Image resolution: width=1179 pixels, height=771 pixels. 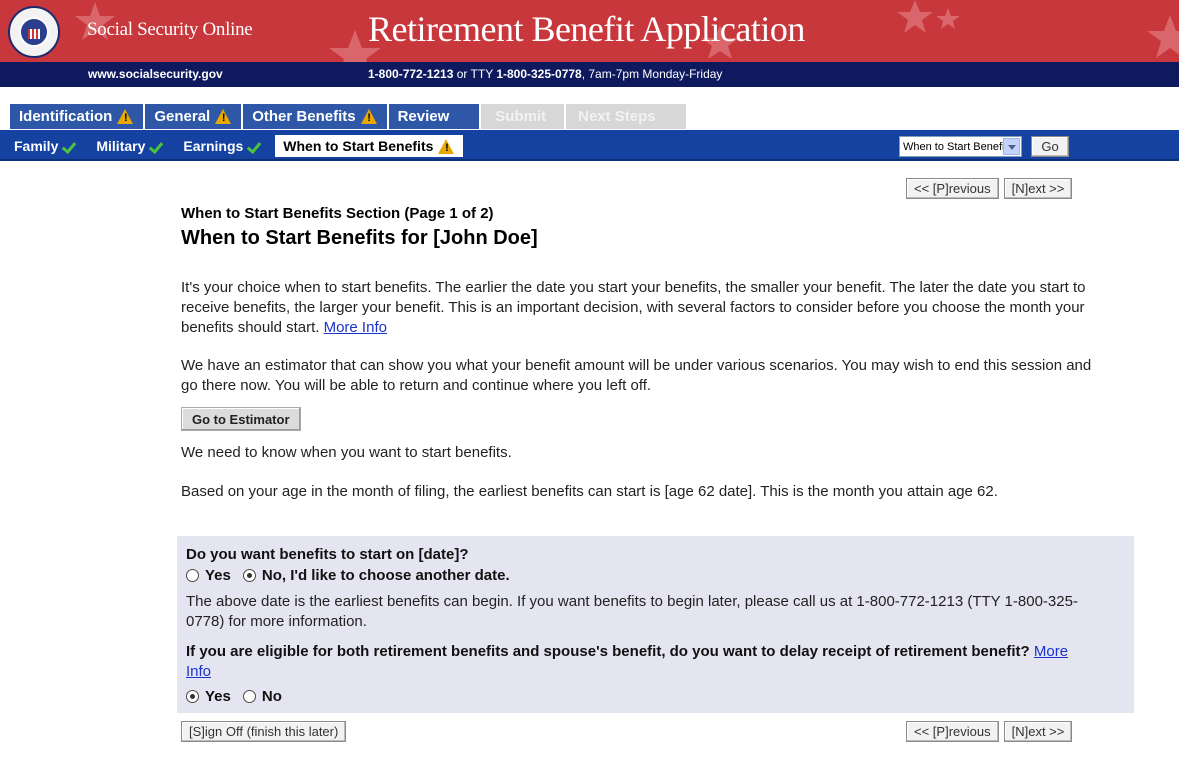 I want to click on page-nav-bottom: << [P]revious [N]ext >>, so click(x=989, y=731).